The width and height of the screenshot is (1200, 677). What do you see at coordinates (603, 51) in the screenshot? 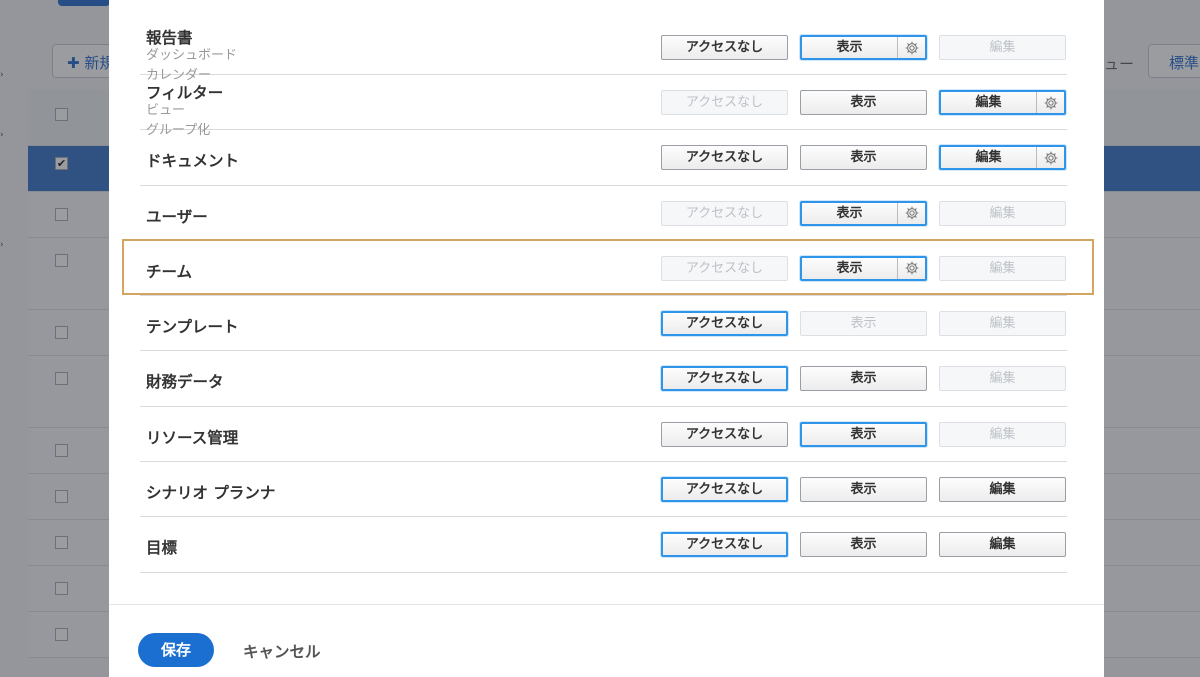
I see `permission-row: 報告書 ダッシュボード カレンダー アクセスなし 表示 編集` at bounding box center [603, 51].